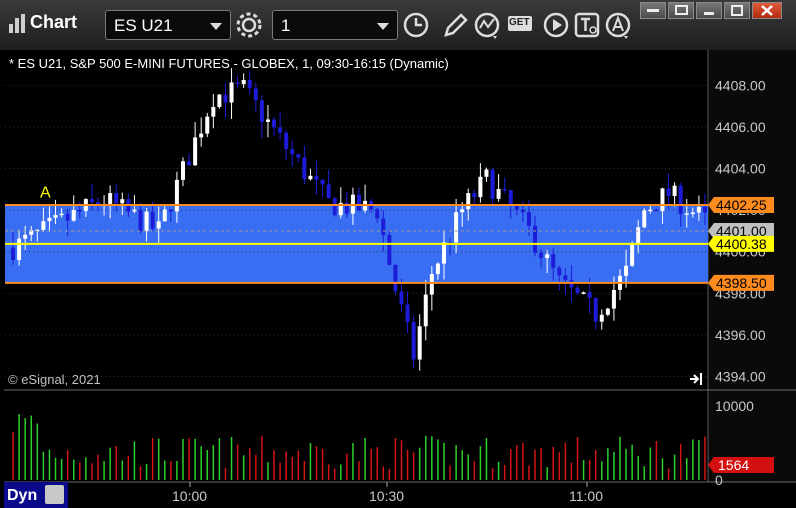  What do you see at coordinates (54, 494) in the screenshot?
I see `lock-icon` at bounding box center [54, 494].